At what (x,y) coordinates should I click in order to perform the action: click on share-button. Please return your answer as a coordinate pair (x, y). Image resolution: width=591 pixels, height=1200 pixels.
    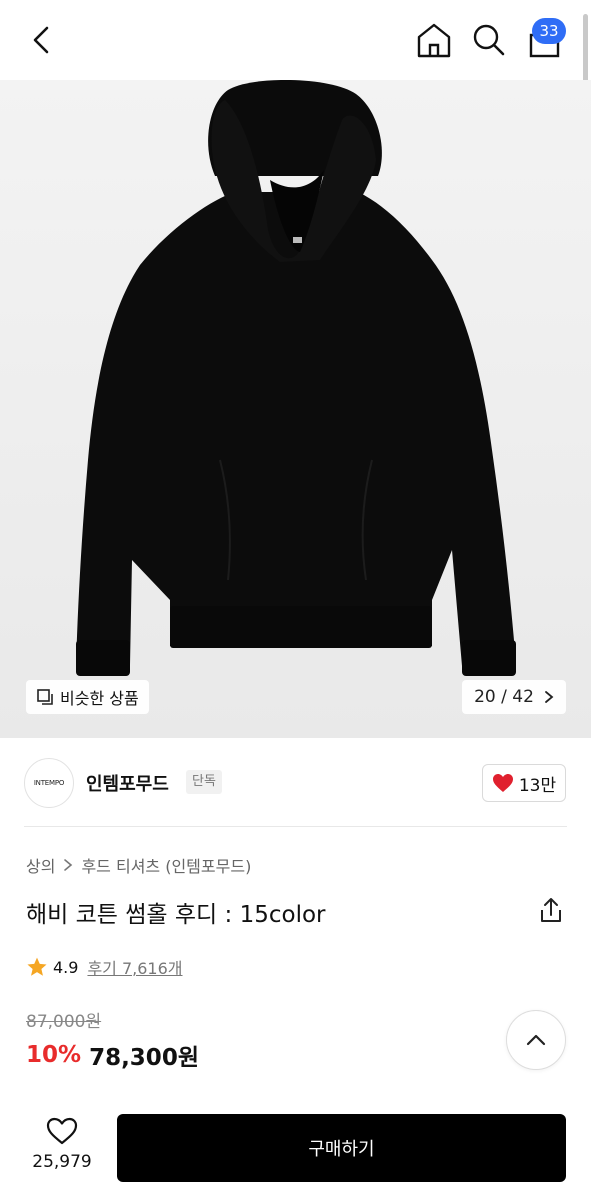
    Looking at the image, I should click on (551, 911).